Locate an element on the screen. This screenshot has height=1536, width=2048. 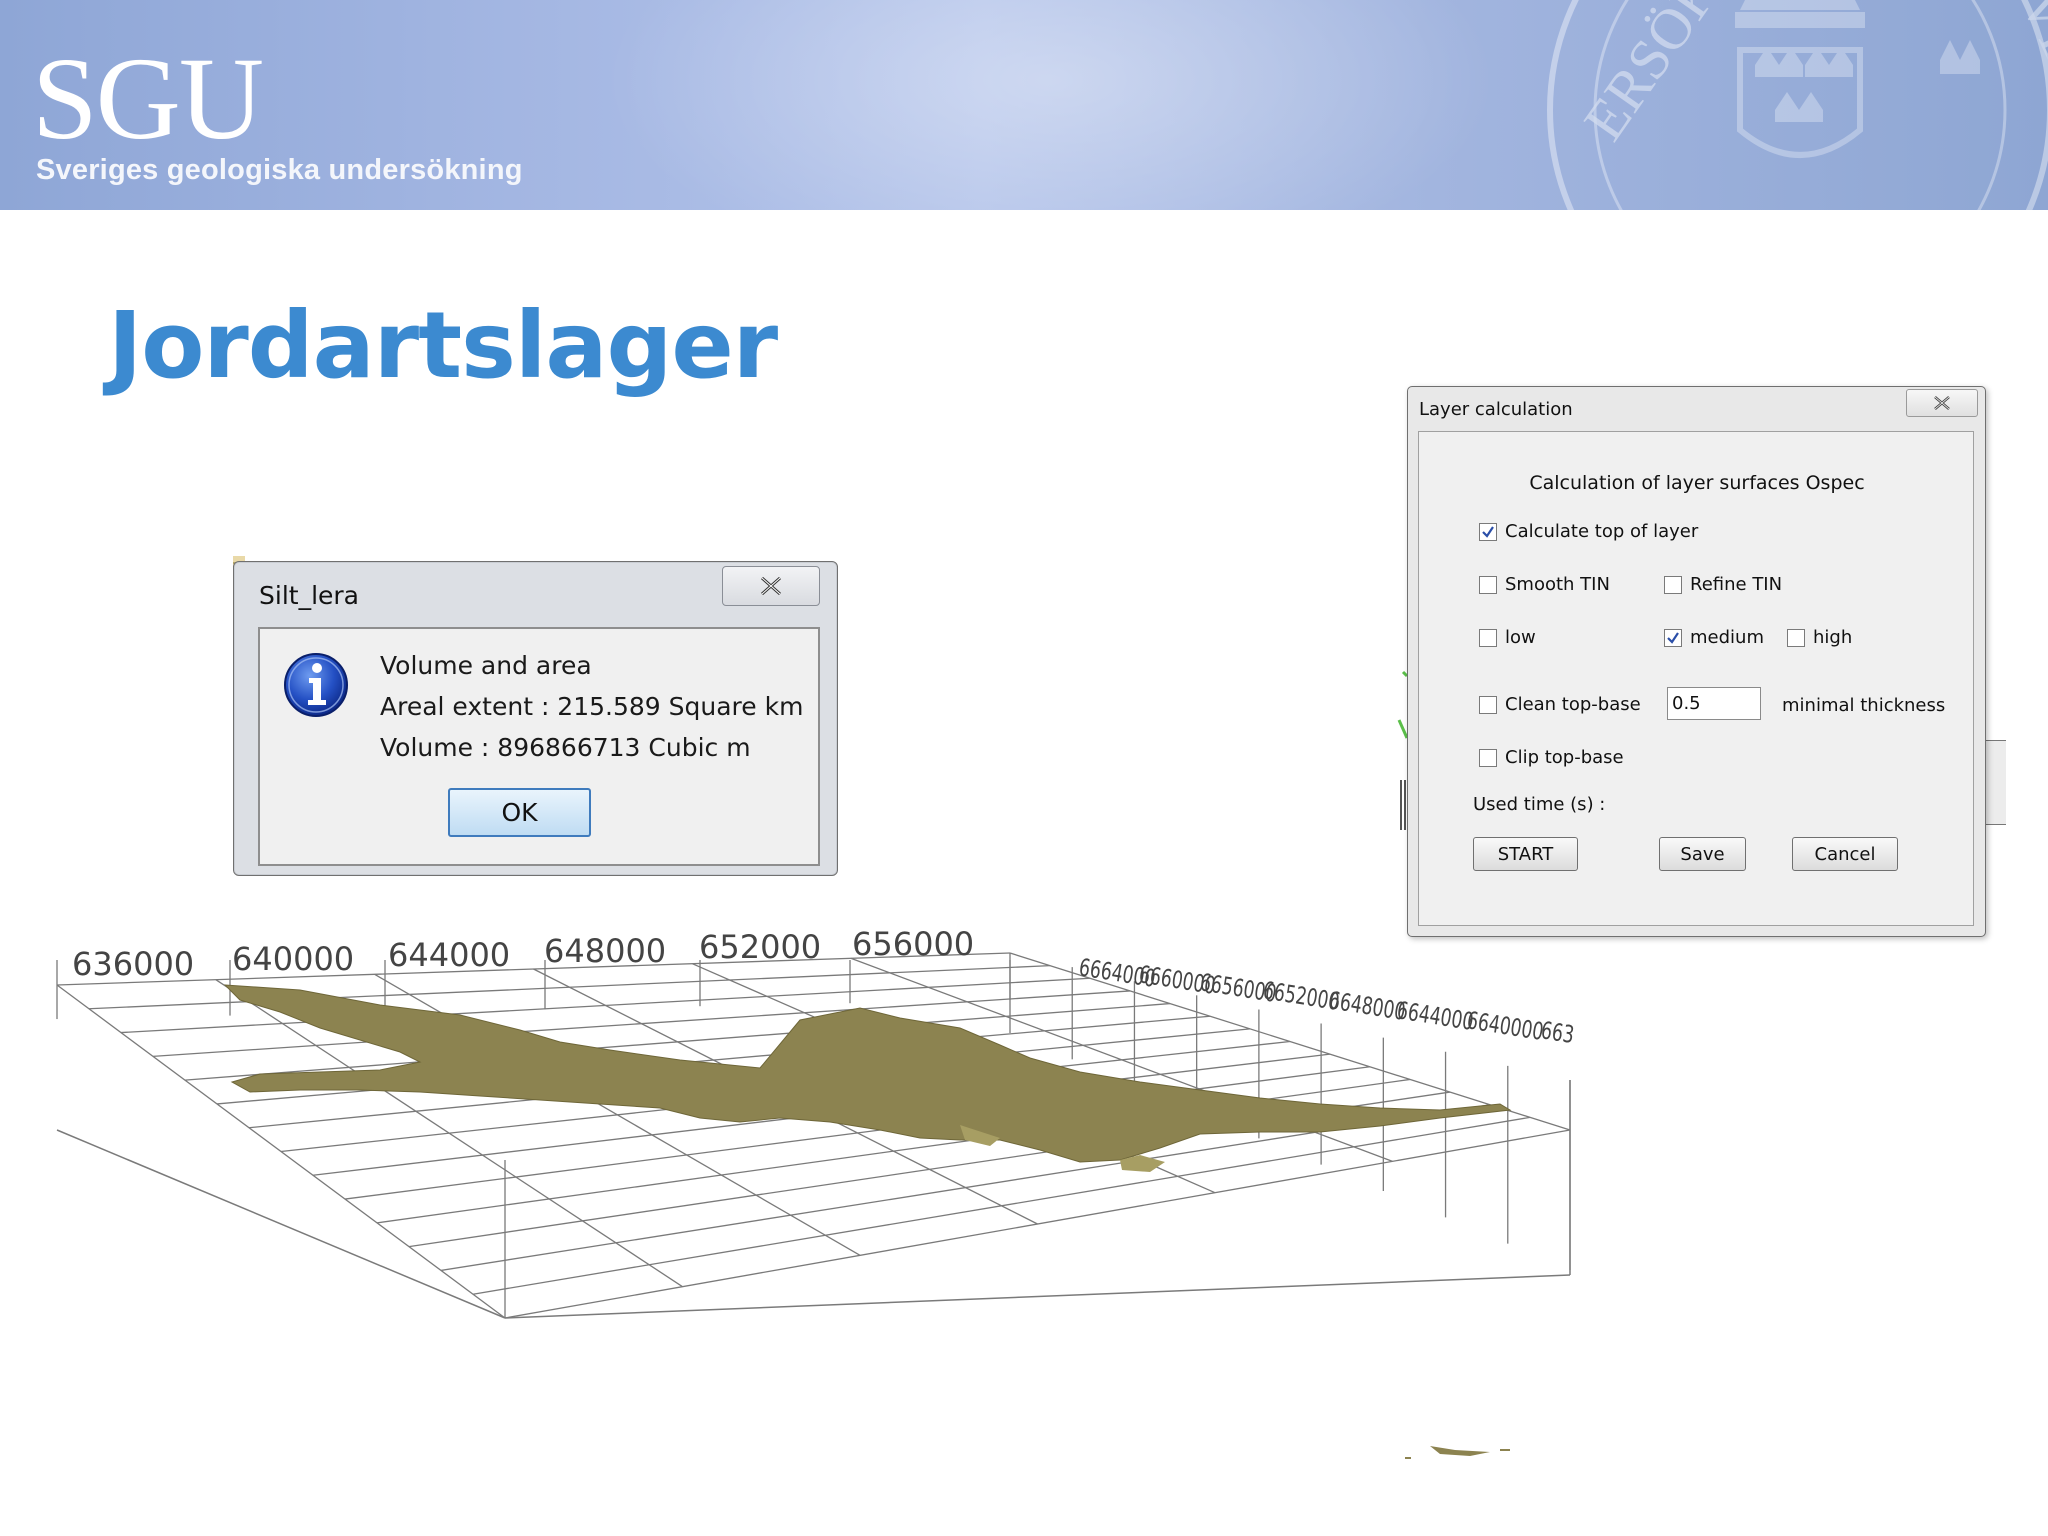
silt-lera-surface is located at coordinates (867, 1078).